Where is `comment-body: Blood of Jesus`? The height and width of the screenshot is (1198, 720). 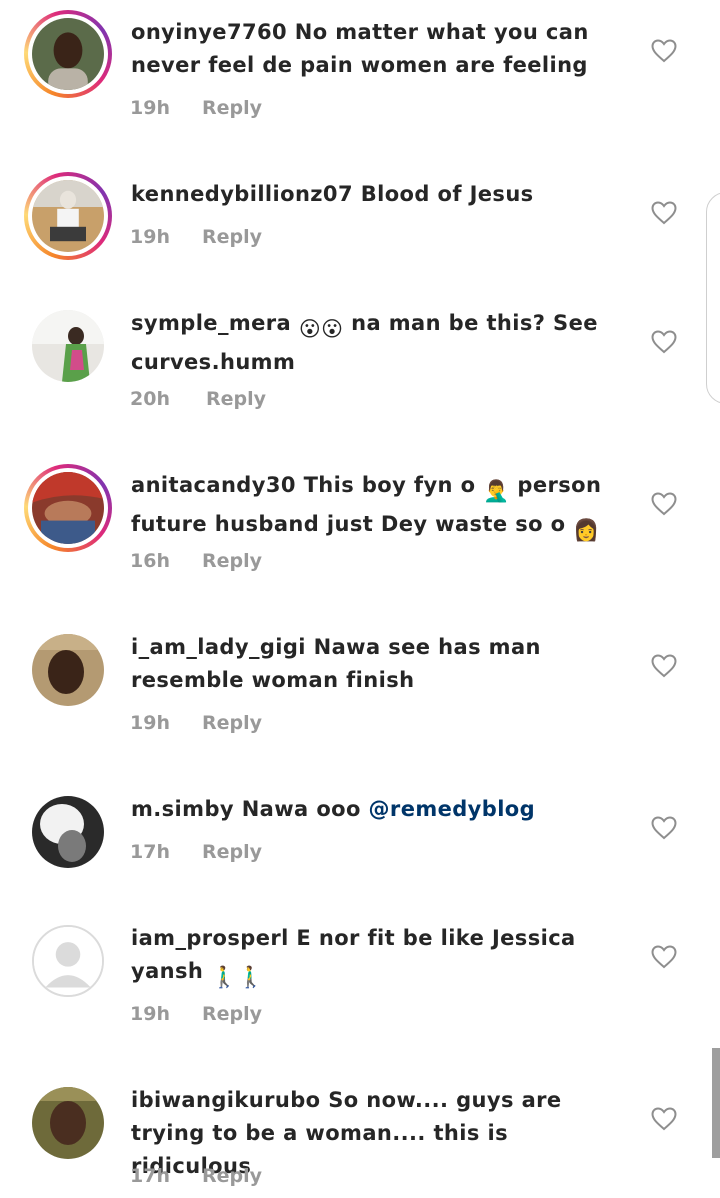 comment-body: Blood of Jesus is located at coordinates (447, 194).